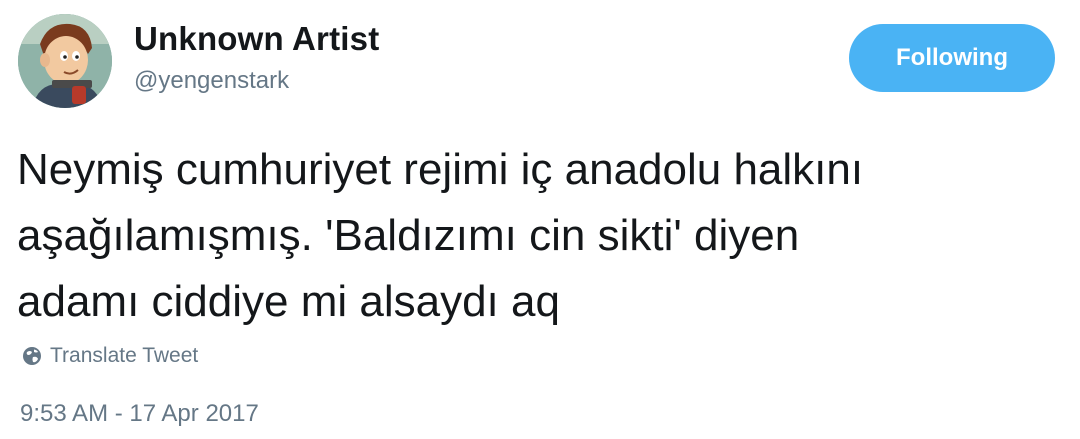 The image size is (1080, 439). Describe the element at coordinates (139, 414) in the screenshot. I see `tweet-timestamp: 9:53 AM - 17 Apr 2017` at that location.